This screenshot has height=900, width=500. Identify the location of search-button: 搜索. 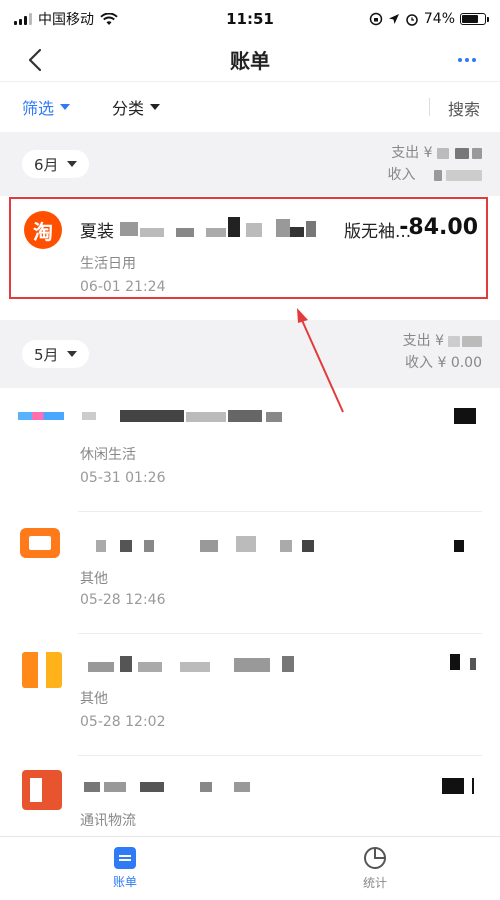
(464, 108).